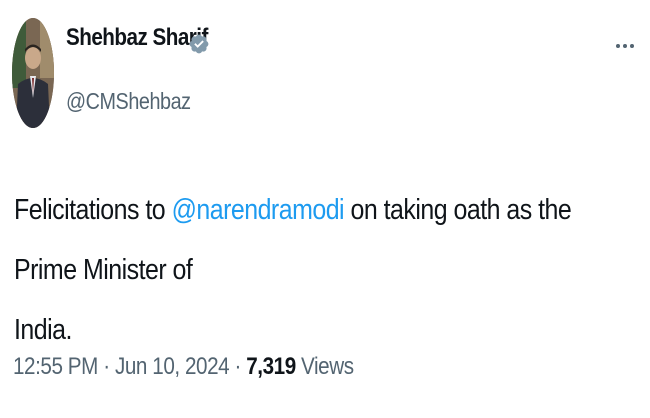  What do you see at coordinates (271, 366) in the screenshot?
I see `views-count: 7,319` at bounding box center [271, 366].